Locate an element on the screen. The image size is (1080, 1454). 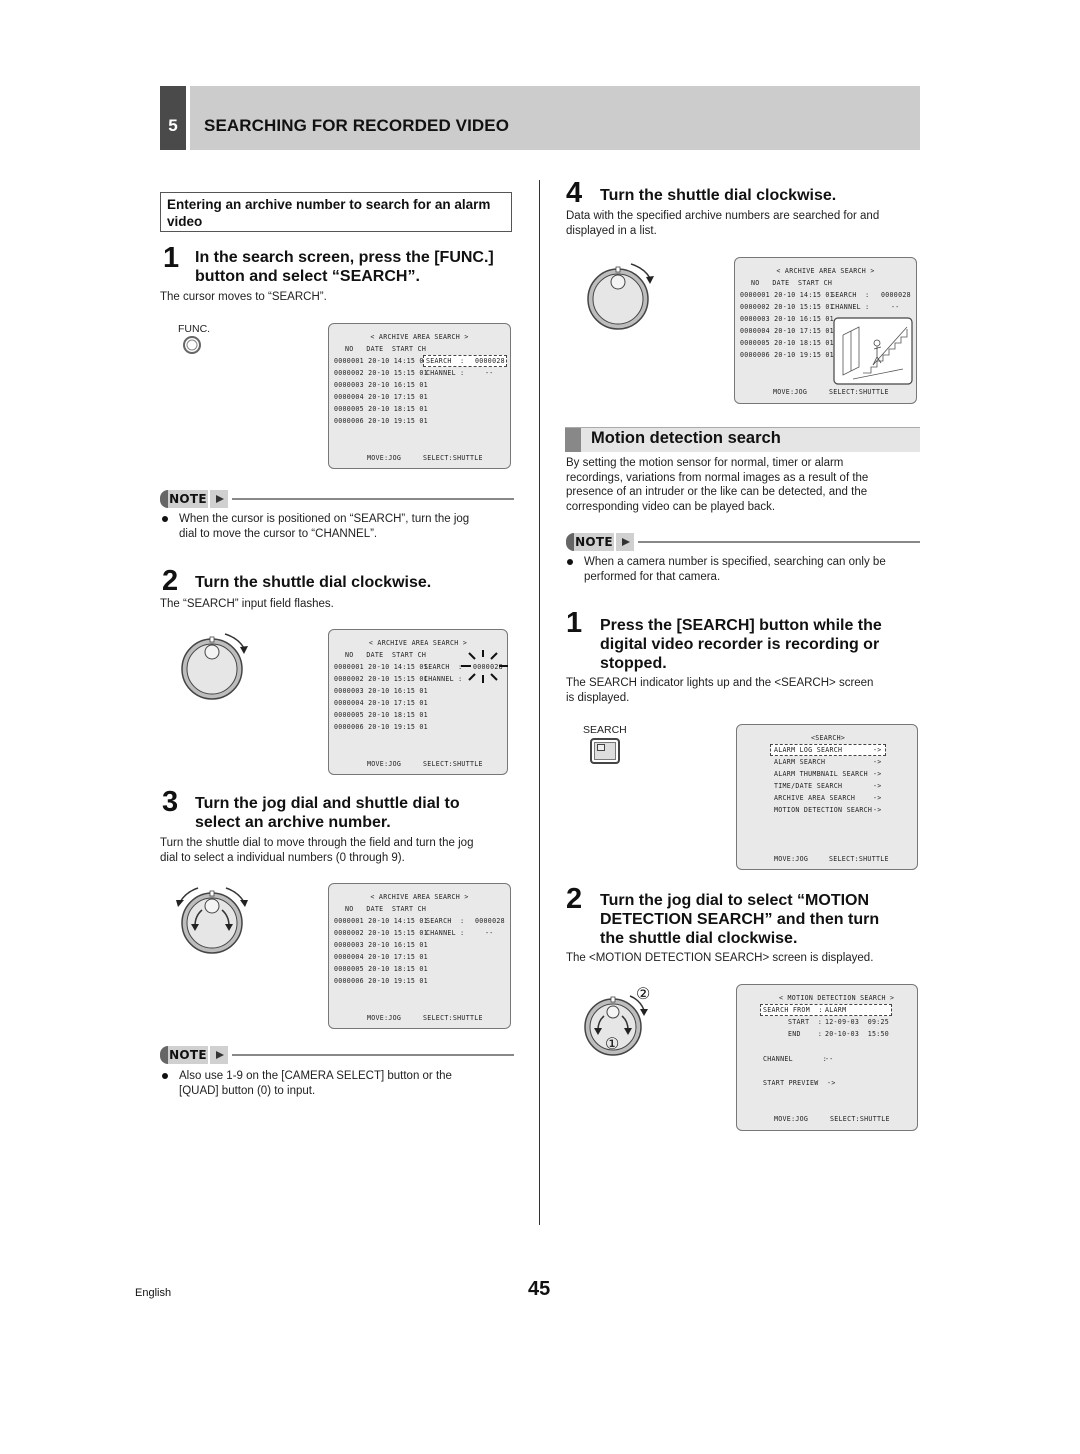
note-text-line: [QUAD] button (0) to input. is located at coordinates (247, 1090).